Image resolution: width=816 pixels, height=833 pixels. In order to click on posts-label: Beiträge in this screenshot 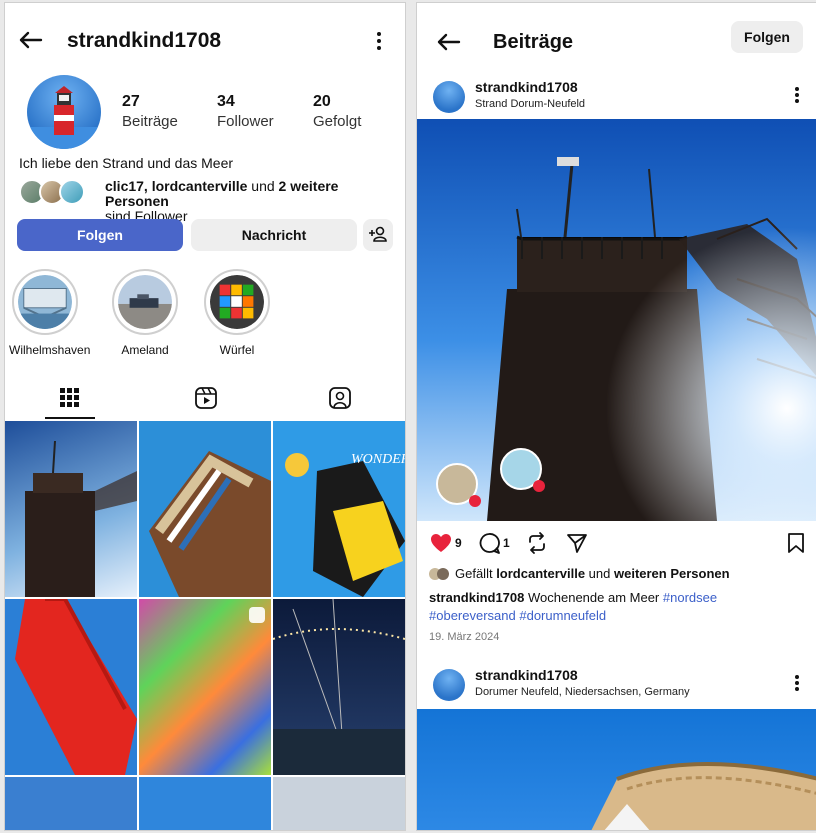, I will do `click(150, 121)`.